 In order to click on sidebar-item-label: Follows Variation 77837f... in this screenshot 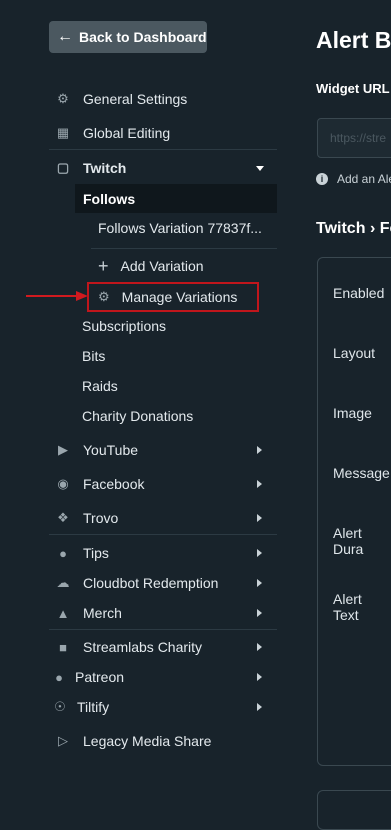, I will do `click(180, 228)`.